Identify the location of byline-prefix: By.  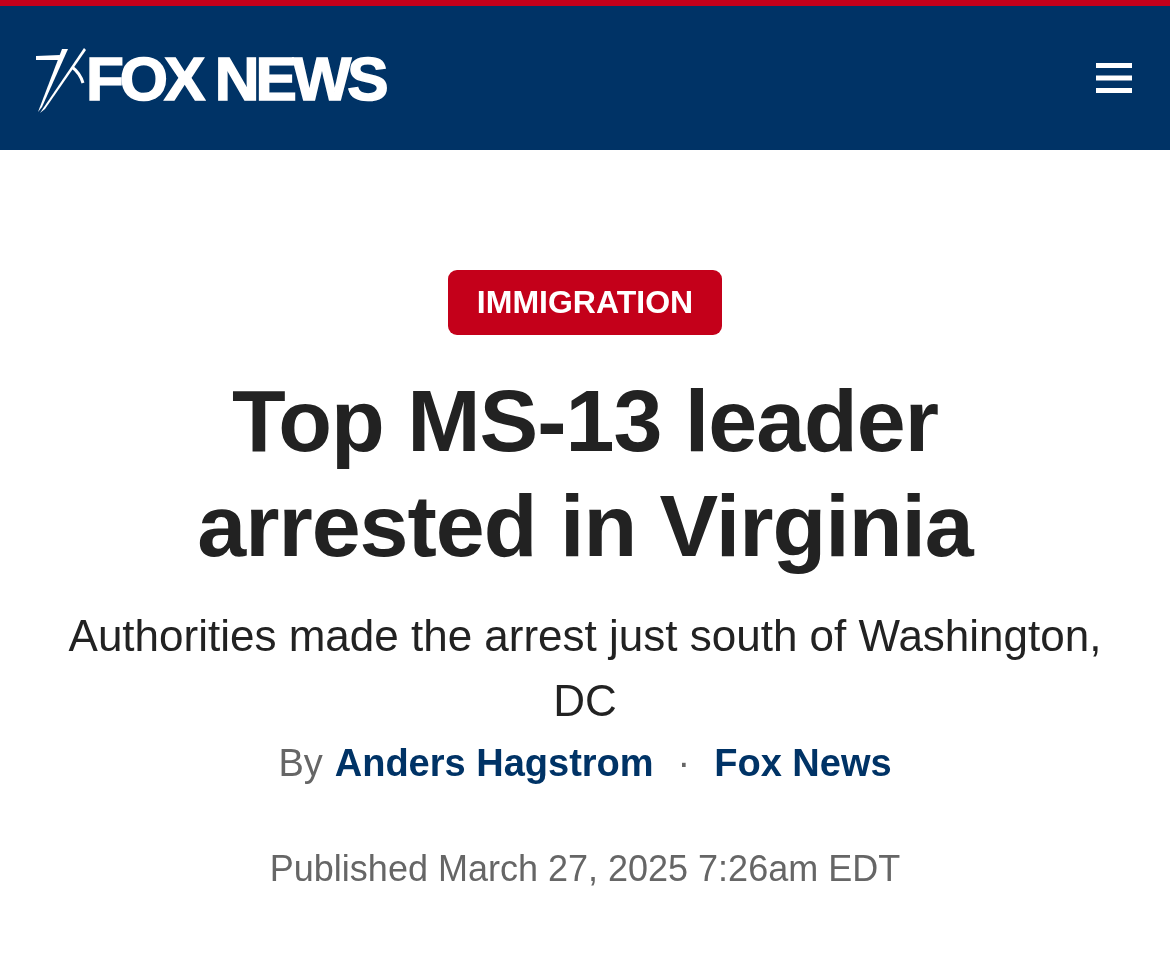
(300, 763).